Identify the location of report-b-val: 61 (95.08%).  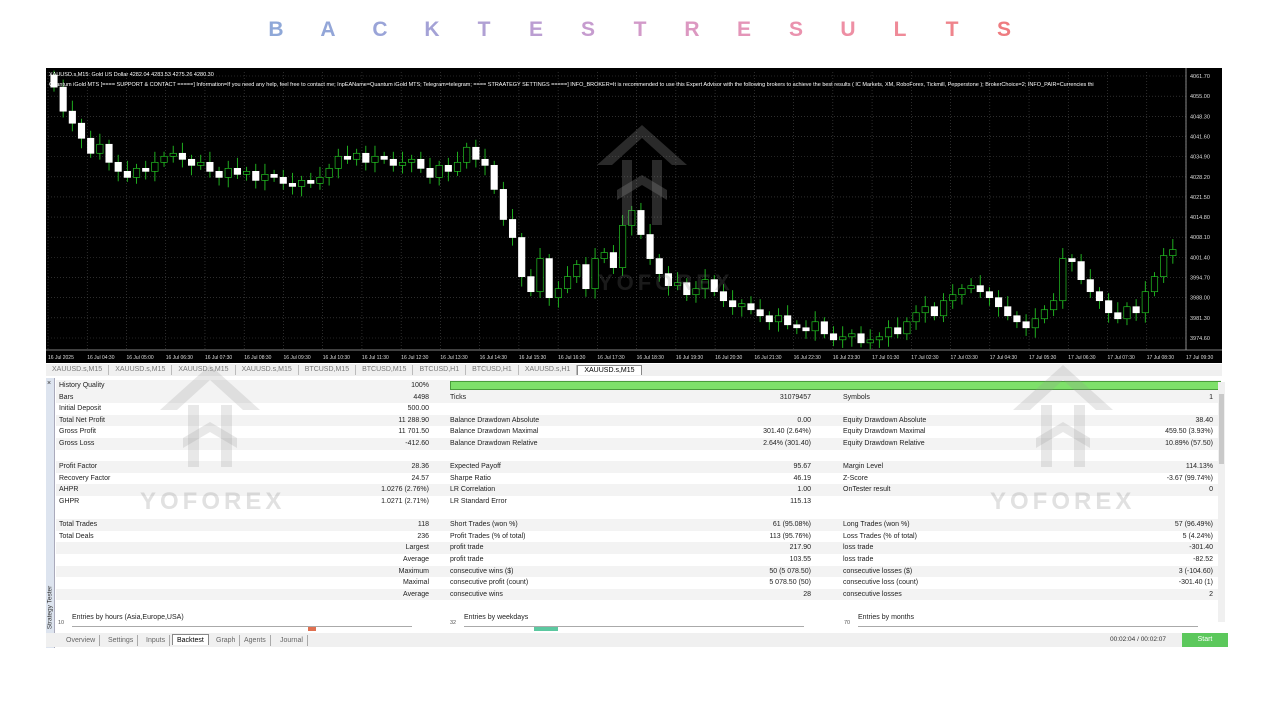
(791, 525).